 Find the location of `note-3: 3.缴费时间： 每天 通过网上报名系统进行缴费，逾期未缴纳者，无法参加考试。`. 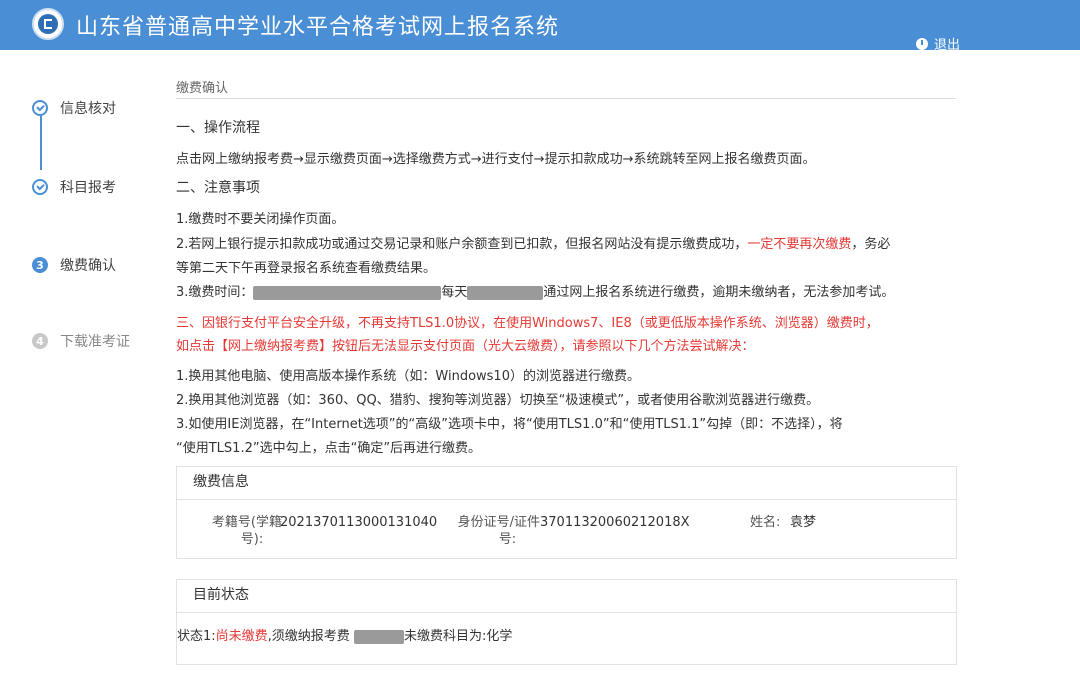

note-3: 3.缴费时间： 每天 通过网上报名系统进行缴费，逾期未缴纳者，无法参加考试。 is located at coordinates (535, 290).